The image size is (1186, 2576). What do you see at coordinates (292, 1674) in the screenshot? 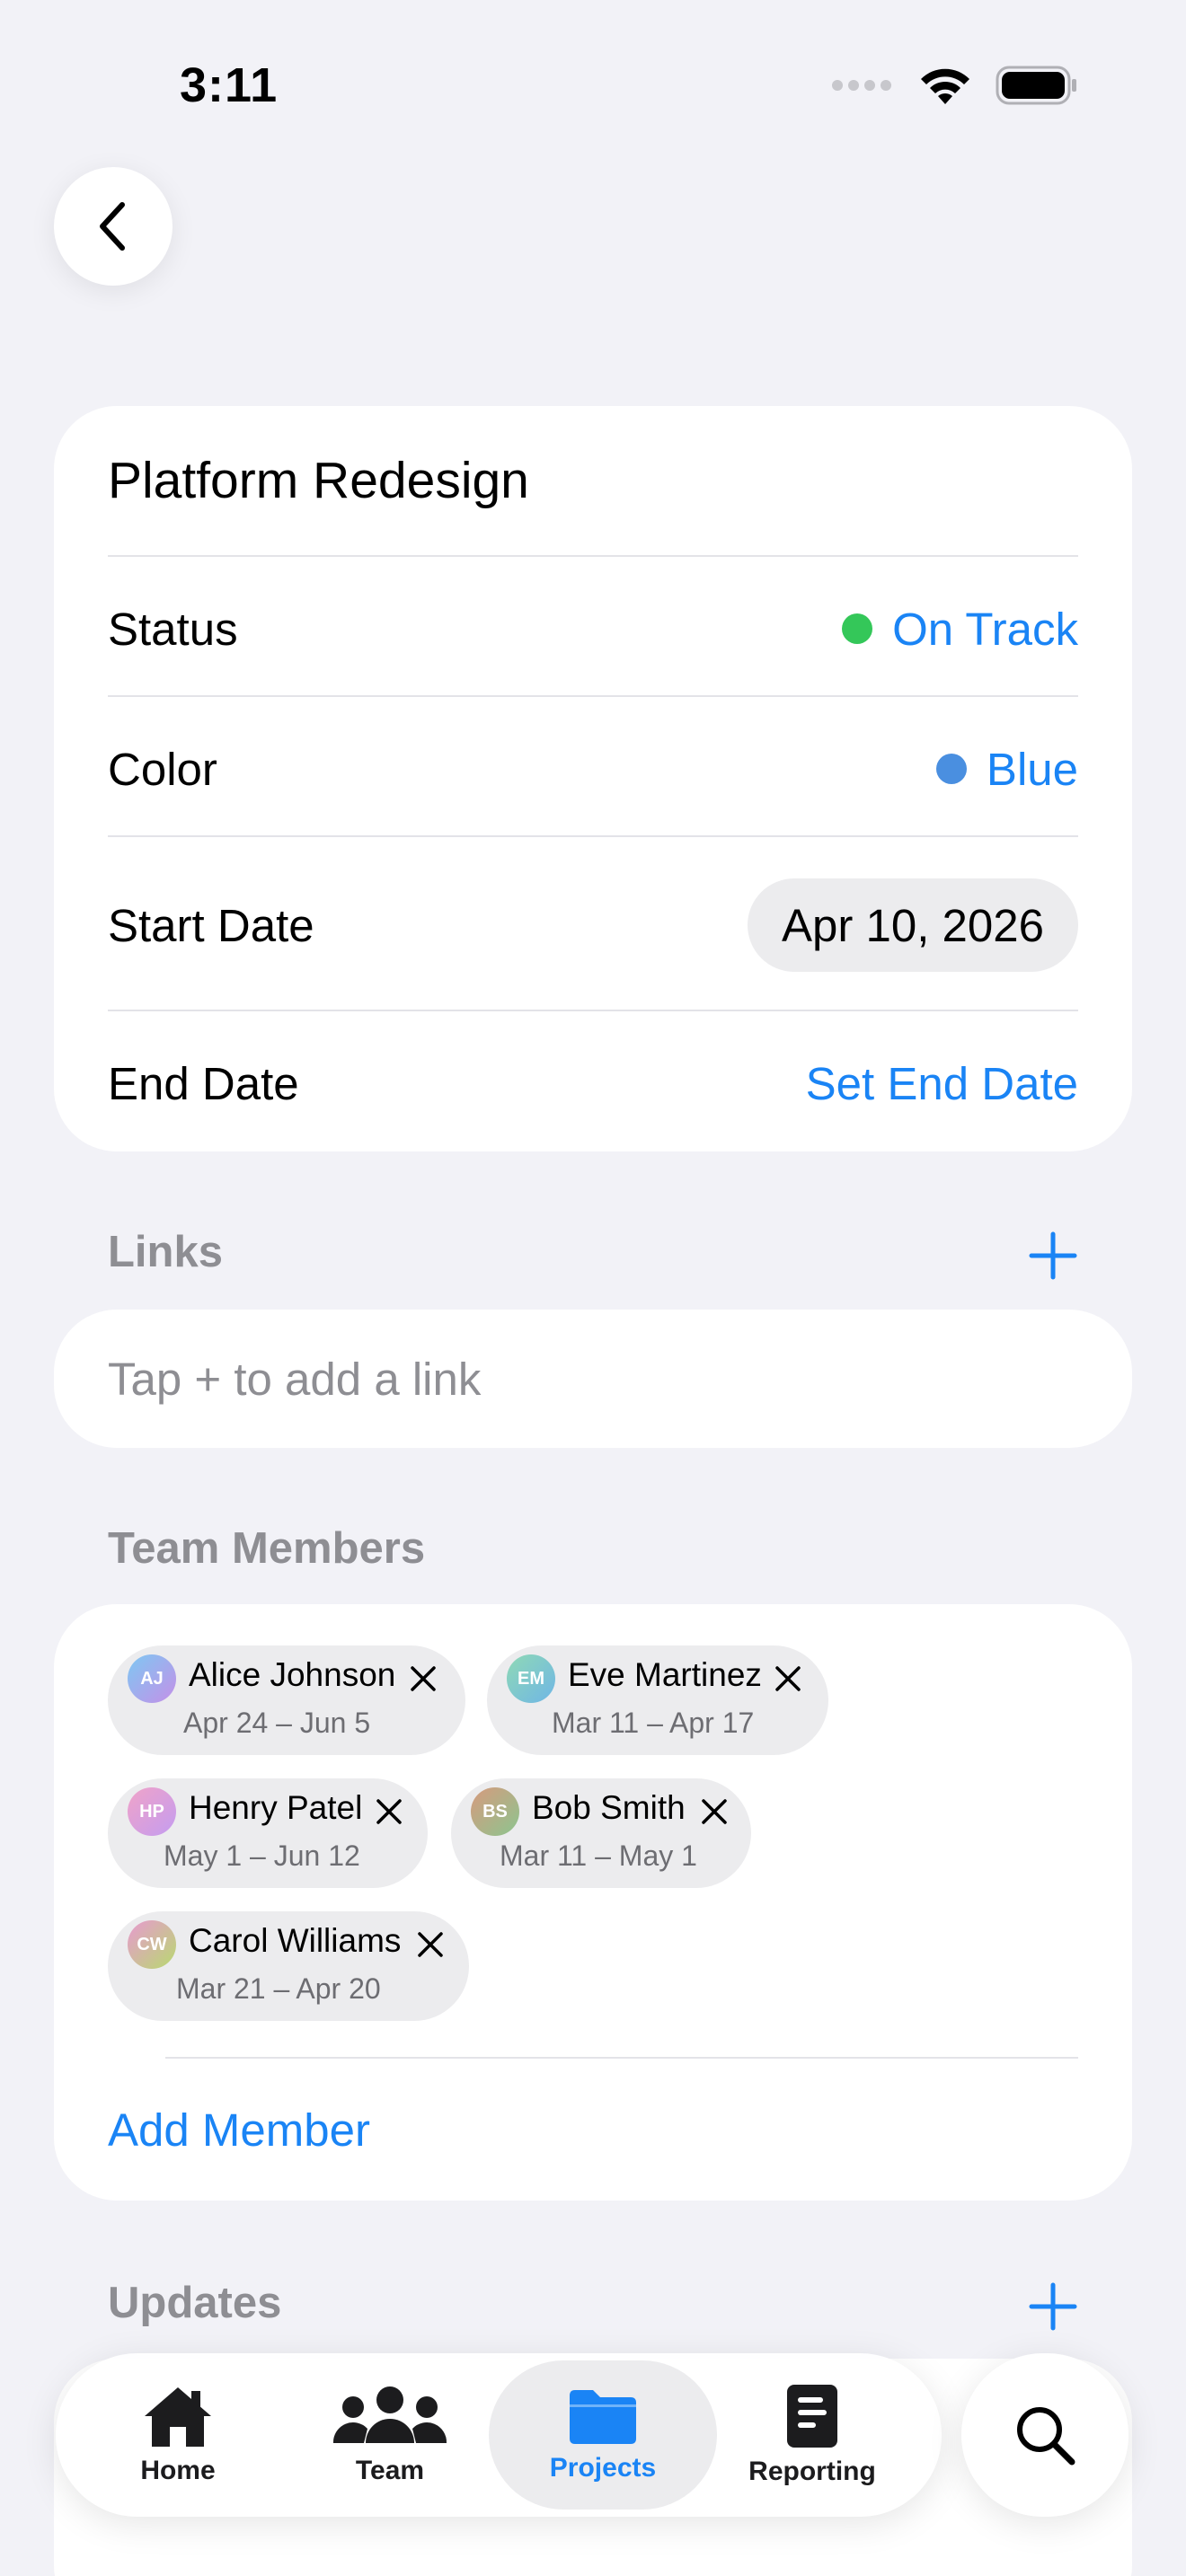
I see `member-name: Alice Johnson` at bounding box center [292, 1674].